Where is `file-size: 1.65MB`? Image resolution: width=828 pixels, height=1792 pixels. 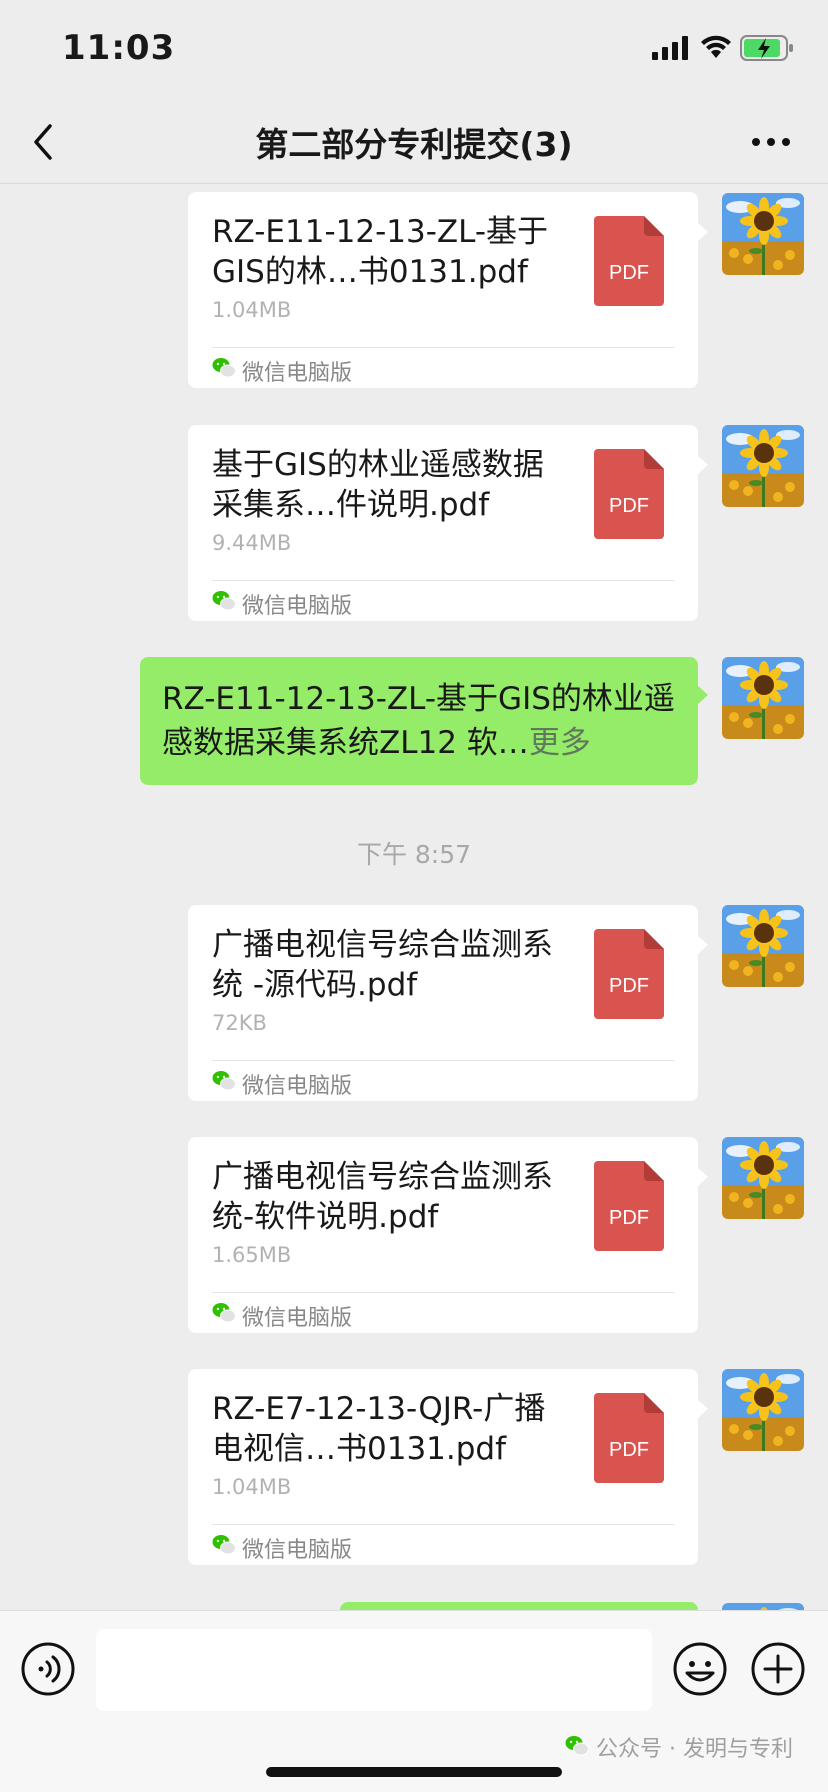
file-size: 1.65MB is located at coordinates (252, 1255).